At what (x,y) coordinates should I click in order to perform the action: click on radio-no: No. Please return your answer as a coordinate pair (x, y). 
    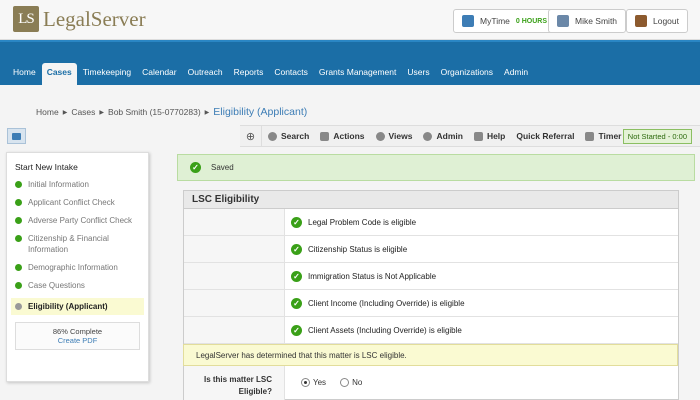
    Looking at the image, I should click on (351, 382).